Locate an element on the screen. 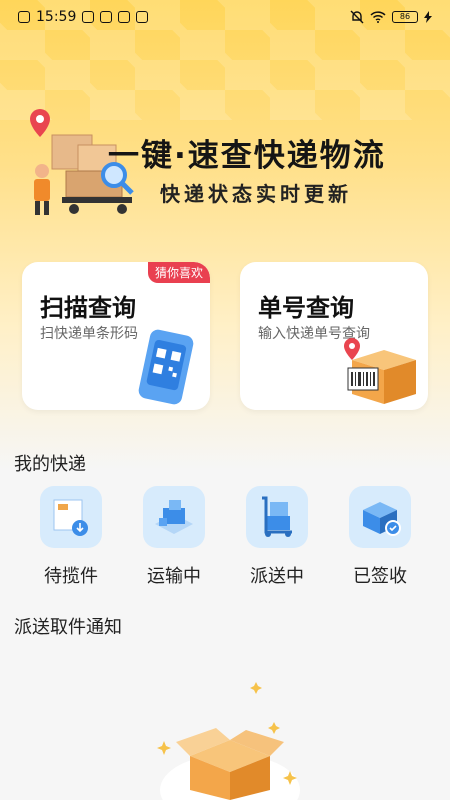 The width and height of the screenshot is (450, 800). sim-icon is located at coordinates (24, 17).